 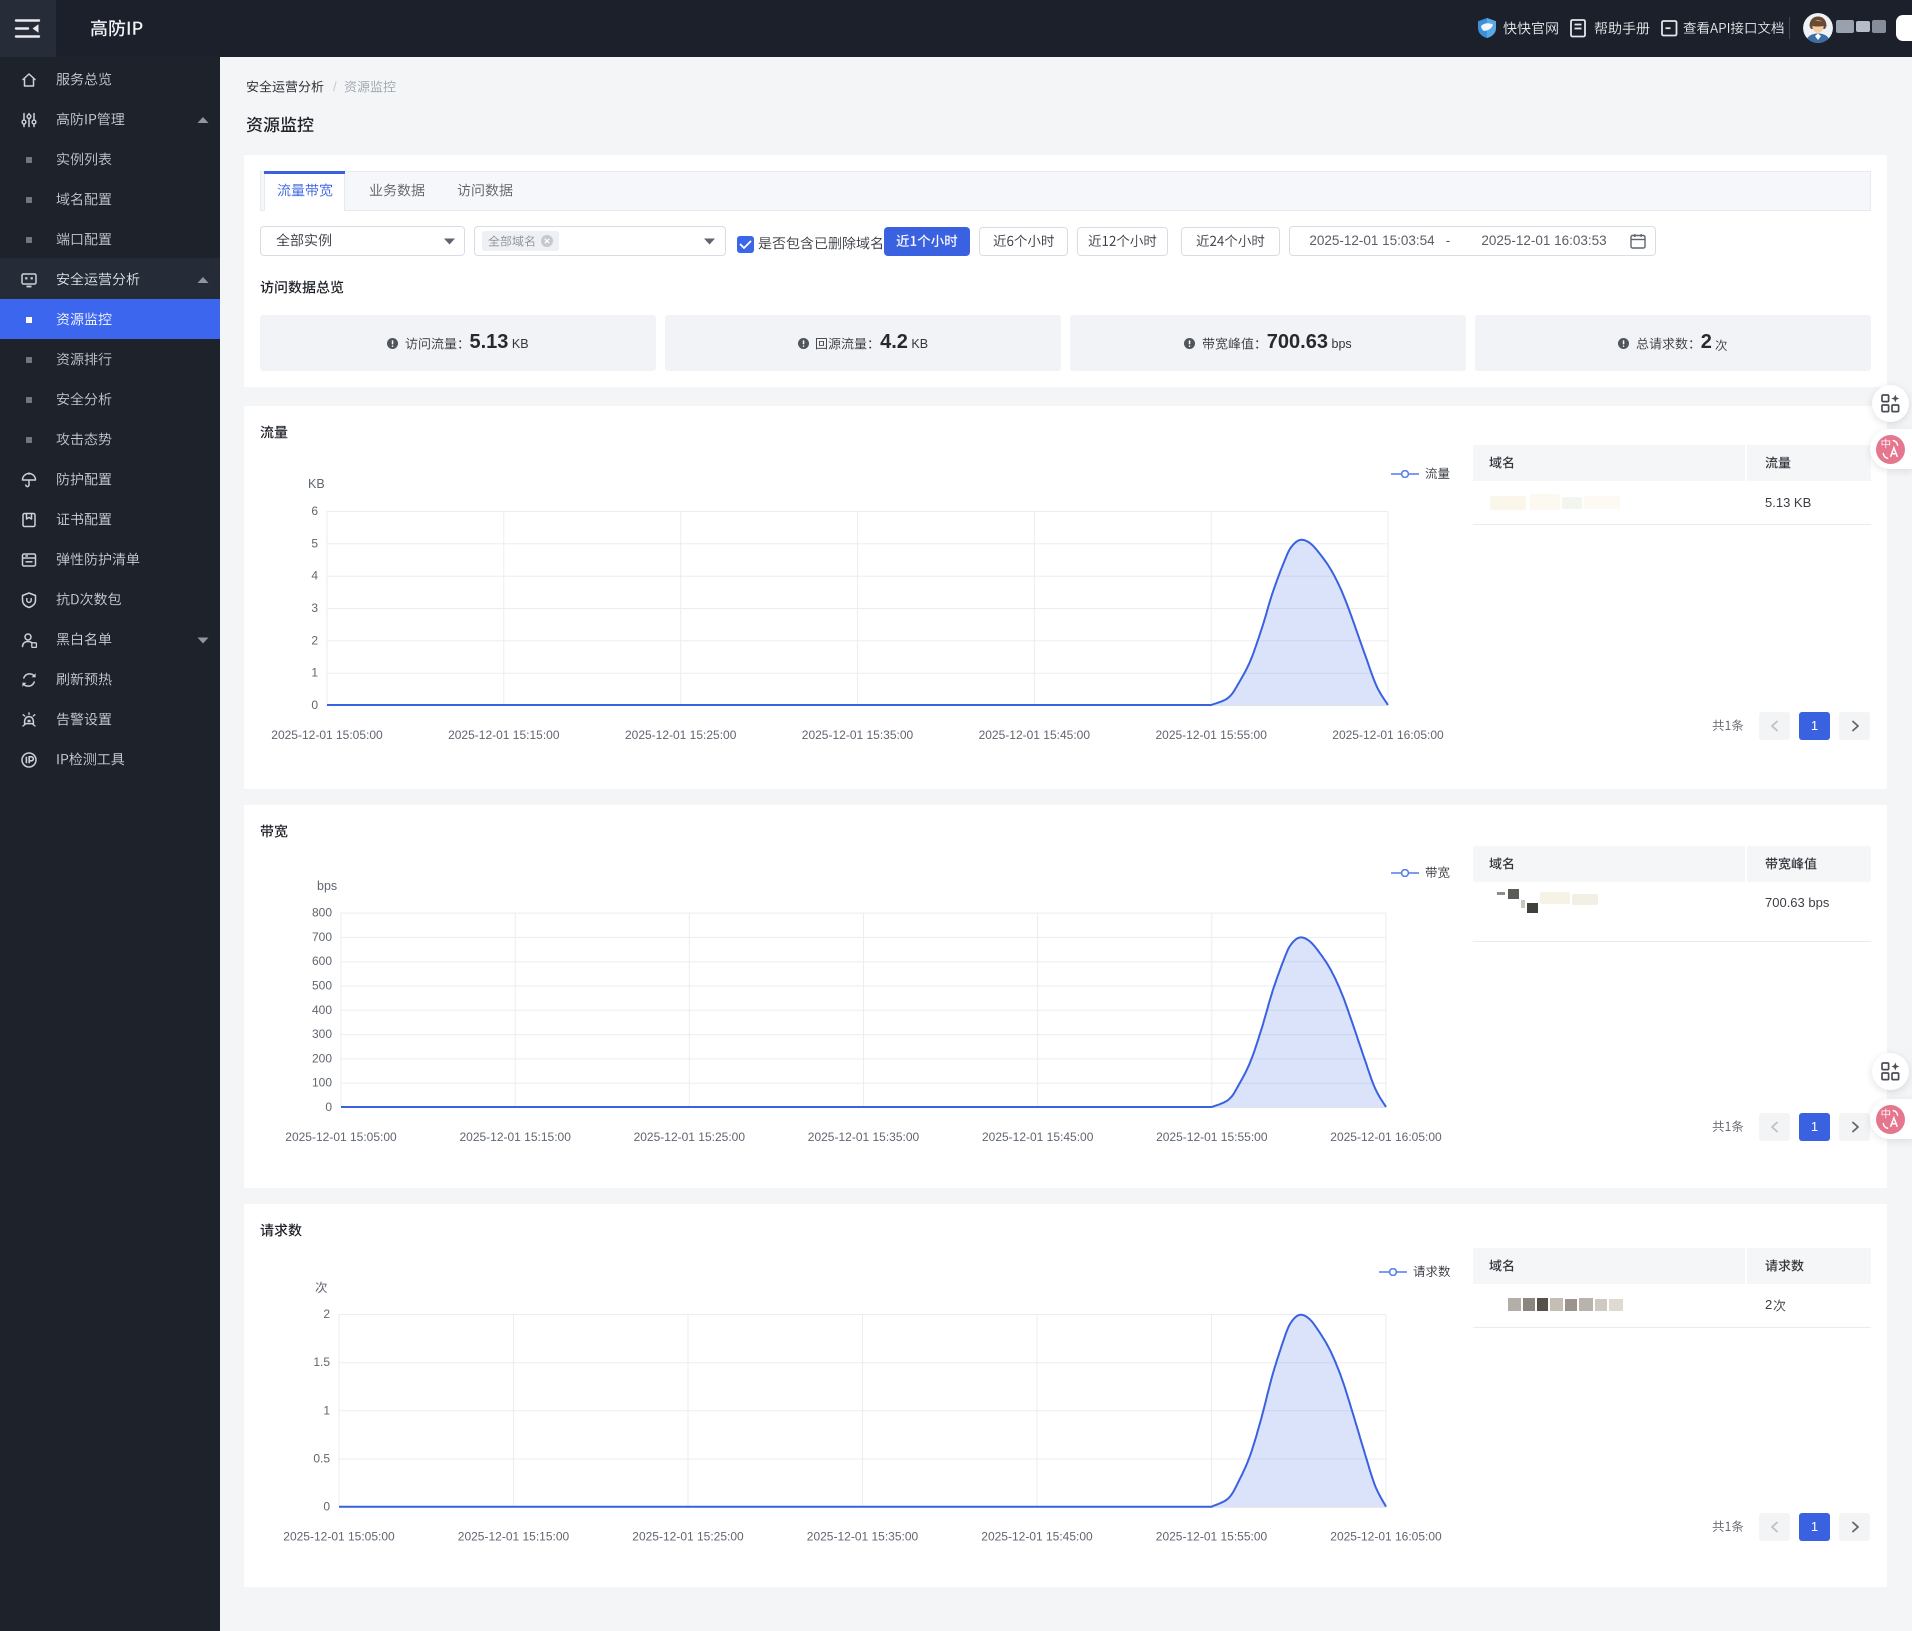 I want to click on svg-text: 3, so click(x=314, y=608).